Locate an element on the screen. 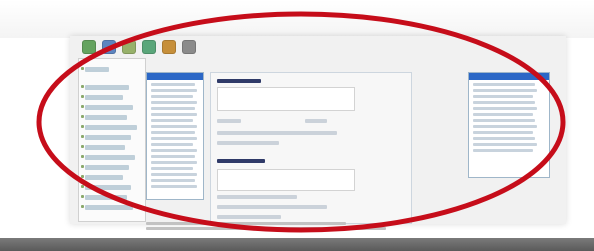  monitor-icon is located at coordinates (89, 47).